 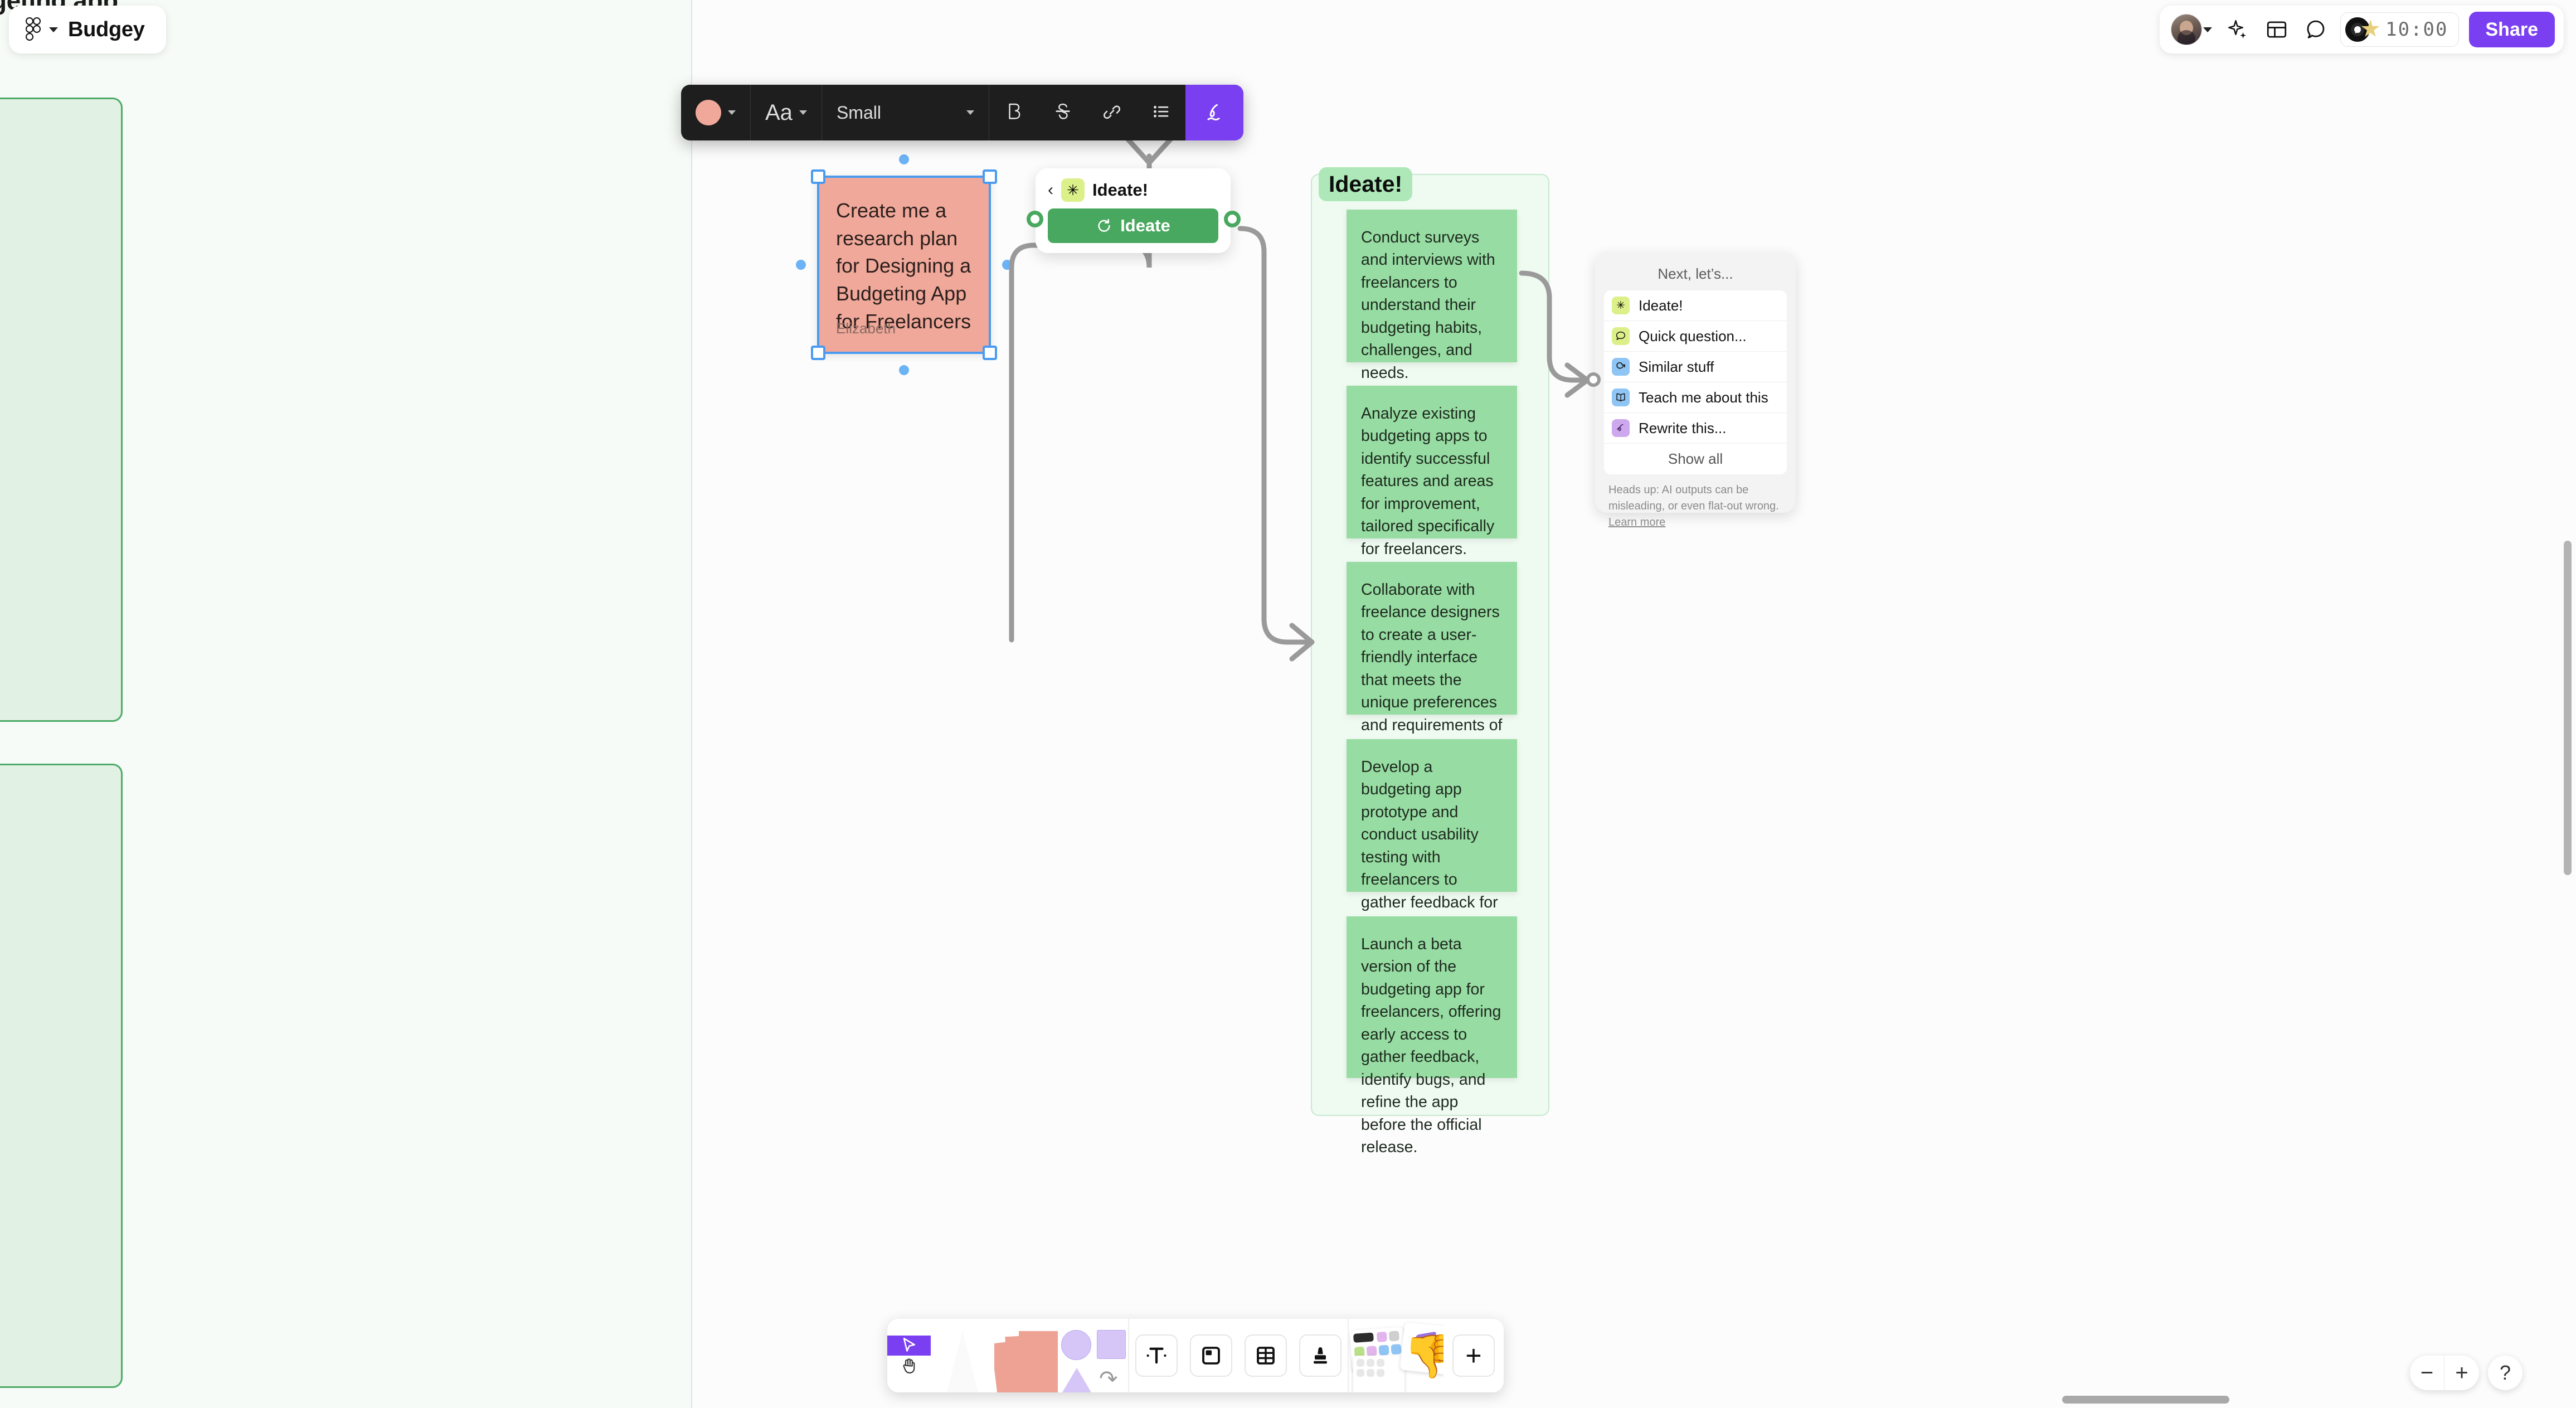 I want to click on text-tool-button, so click(x=1156, y=1355).